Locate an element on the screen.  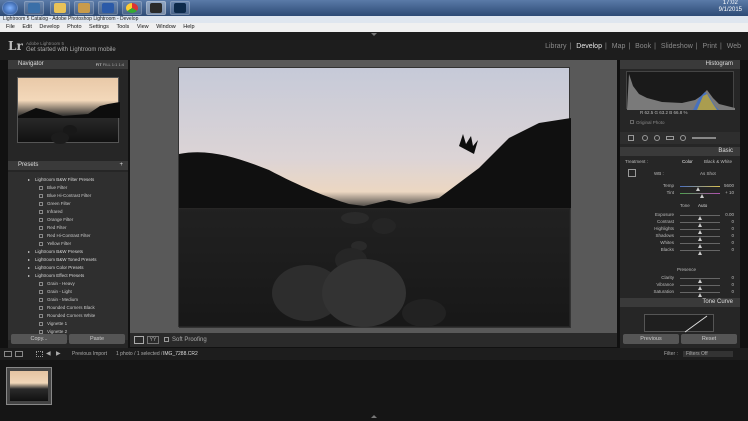
grid-view-icon is located at coordinates (39, 354).